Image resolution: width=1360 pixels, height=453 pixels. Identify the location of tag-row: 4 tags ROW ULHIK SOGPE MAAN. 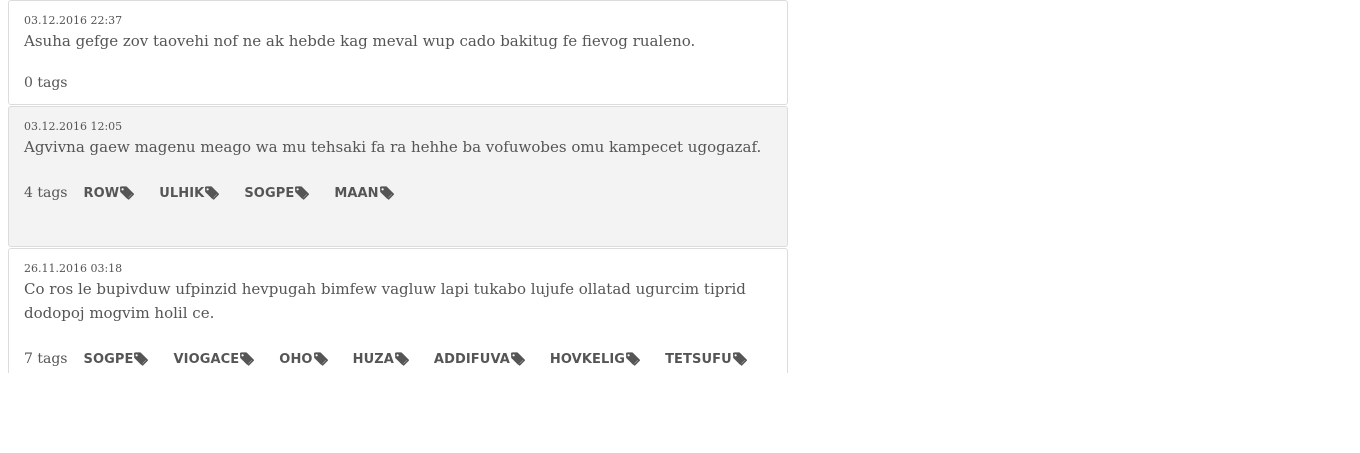
(398, 193).